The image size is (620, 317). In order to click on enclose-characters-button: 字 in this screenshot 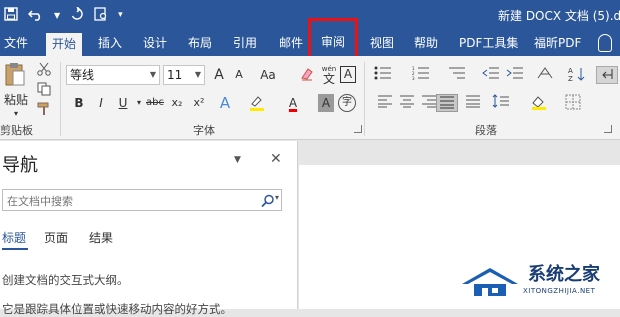, I will do `click(347, 103)`.